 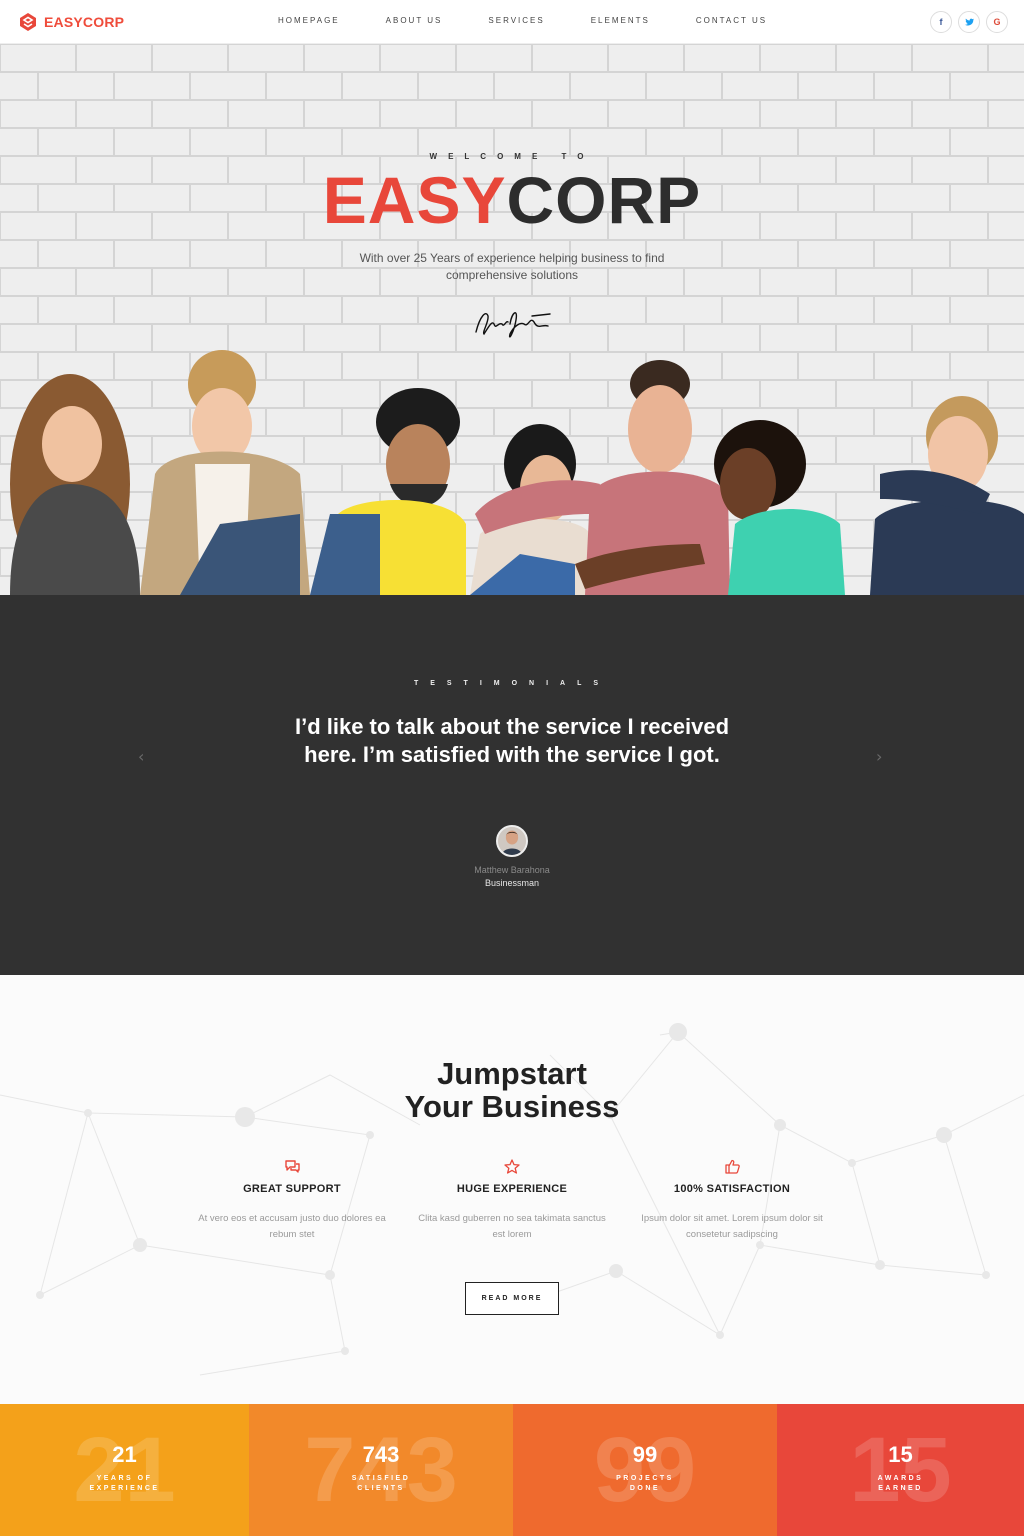 I want to click on stat-value: 21, so click(x=124, y=1454).